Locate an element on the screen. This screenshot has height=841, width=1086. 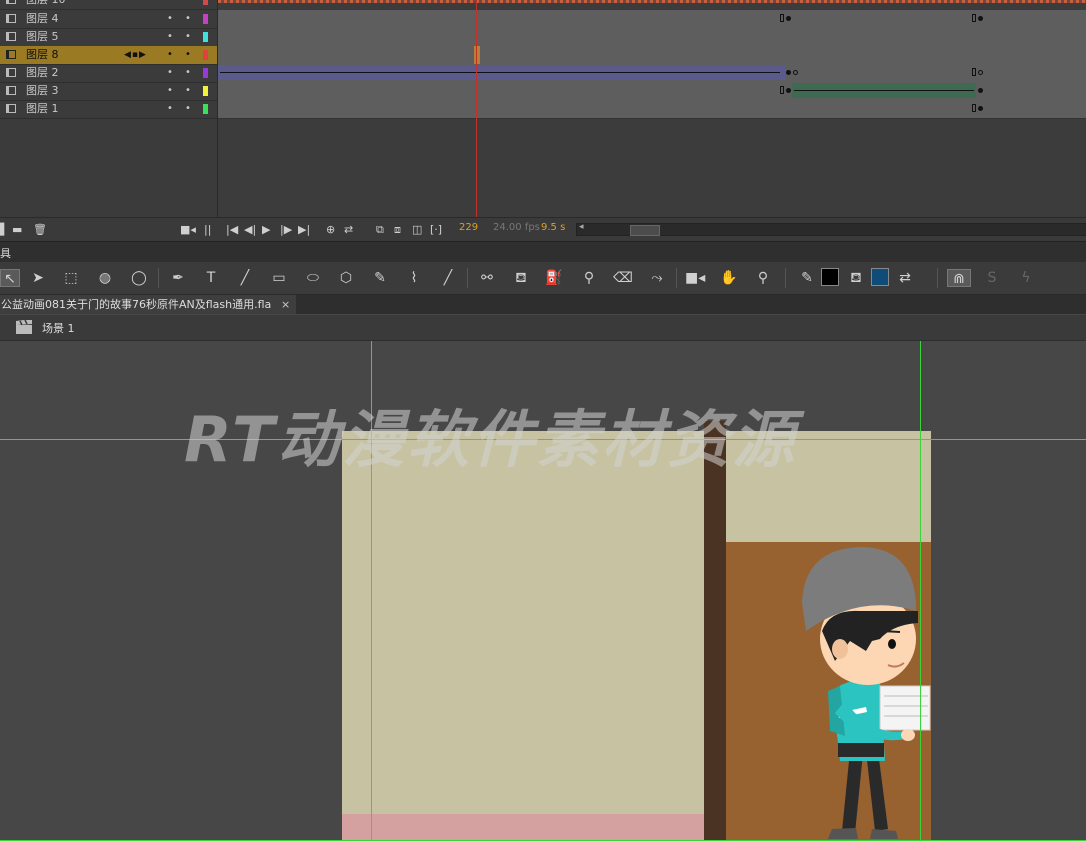
zoom-icon: ⚲ is located at coordinates (763, 278).